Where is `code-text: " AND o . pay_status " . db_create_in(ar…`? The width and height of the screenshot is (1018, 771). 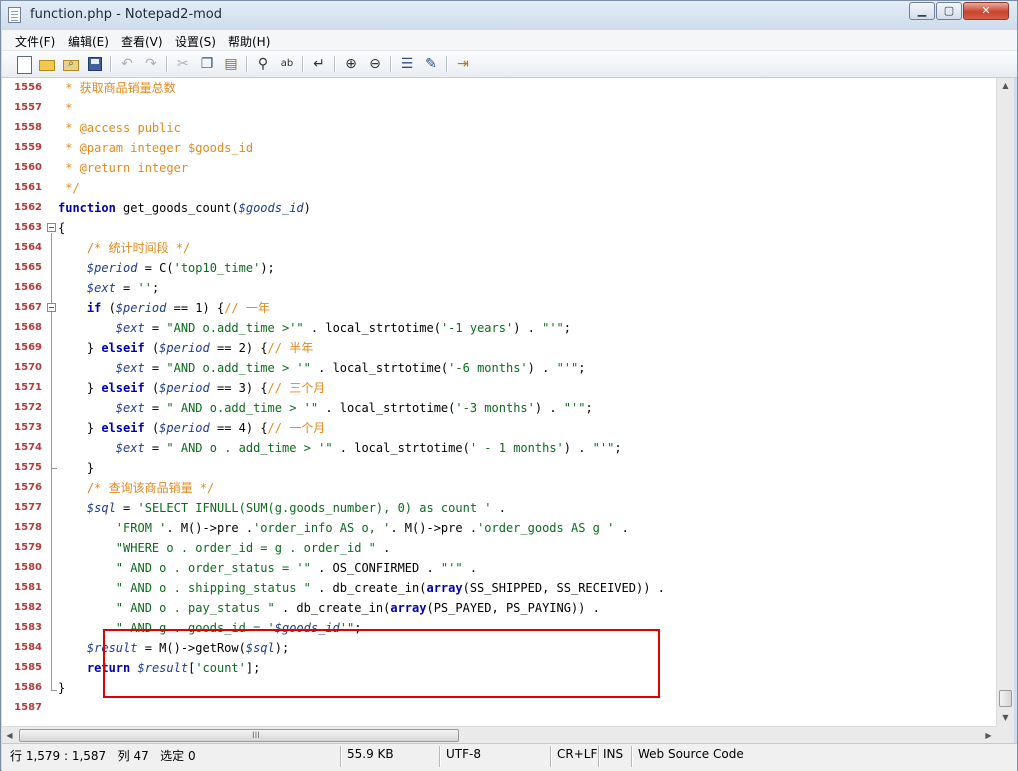 code-text: " AND o . pay_status " . db_create_in(ar… is located at coordinates (357, 608).